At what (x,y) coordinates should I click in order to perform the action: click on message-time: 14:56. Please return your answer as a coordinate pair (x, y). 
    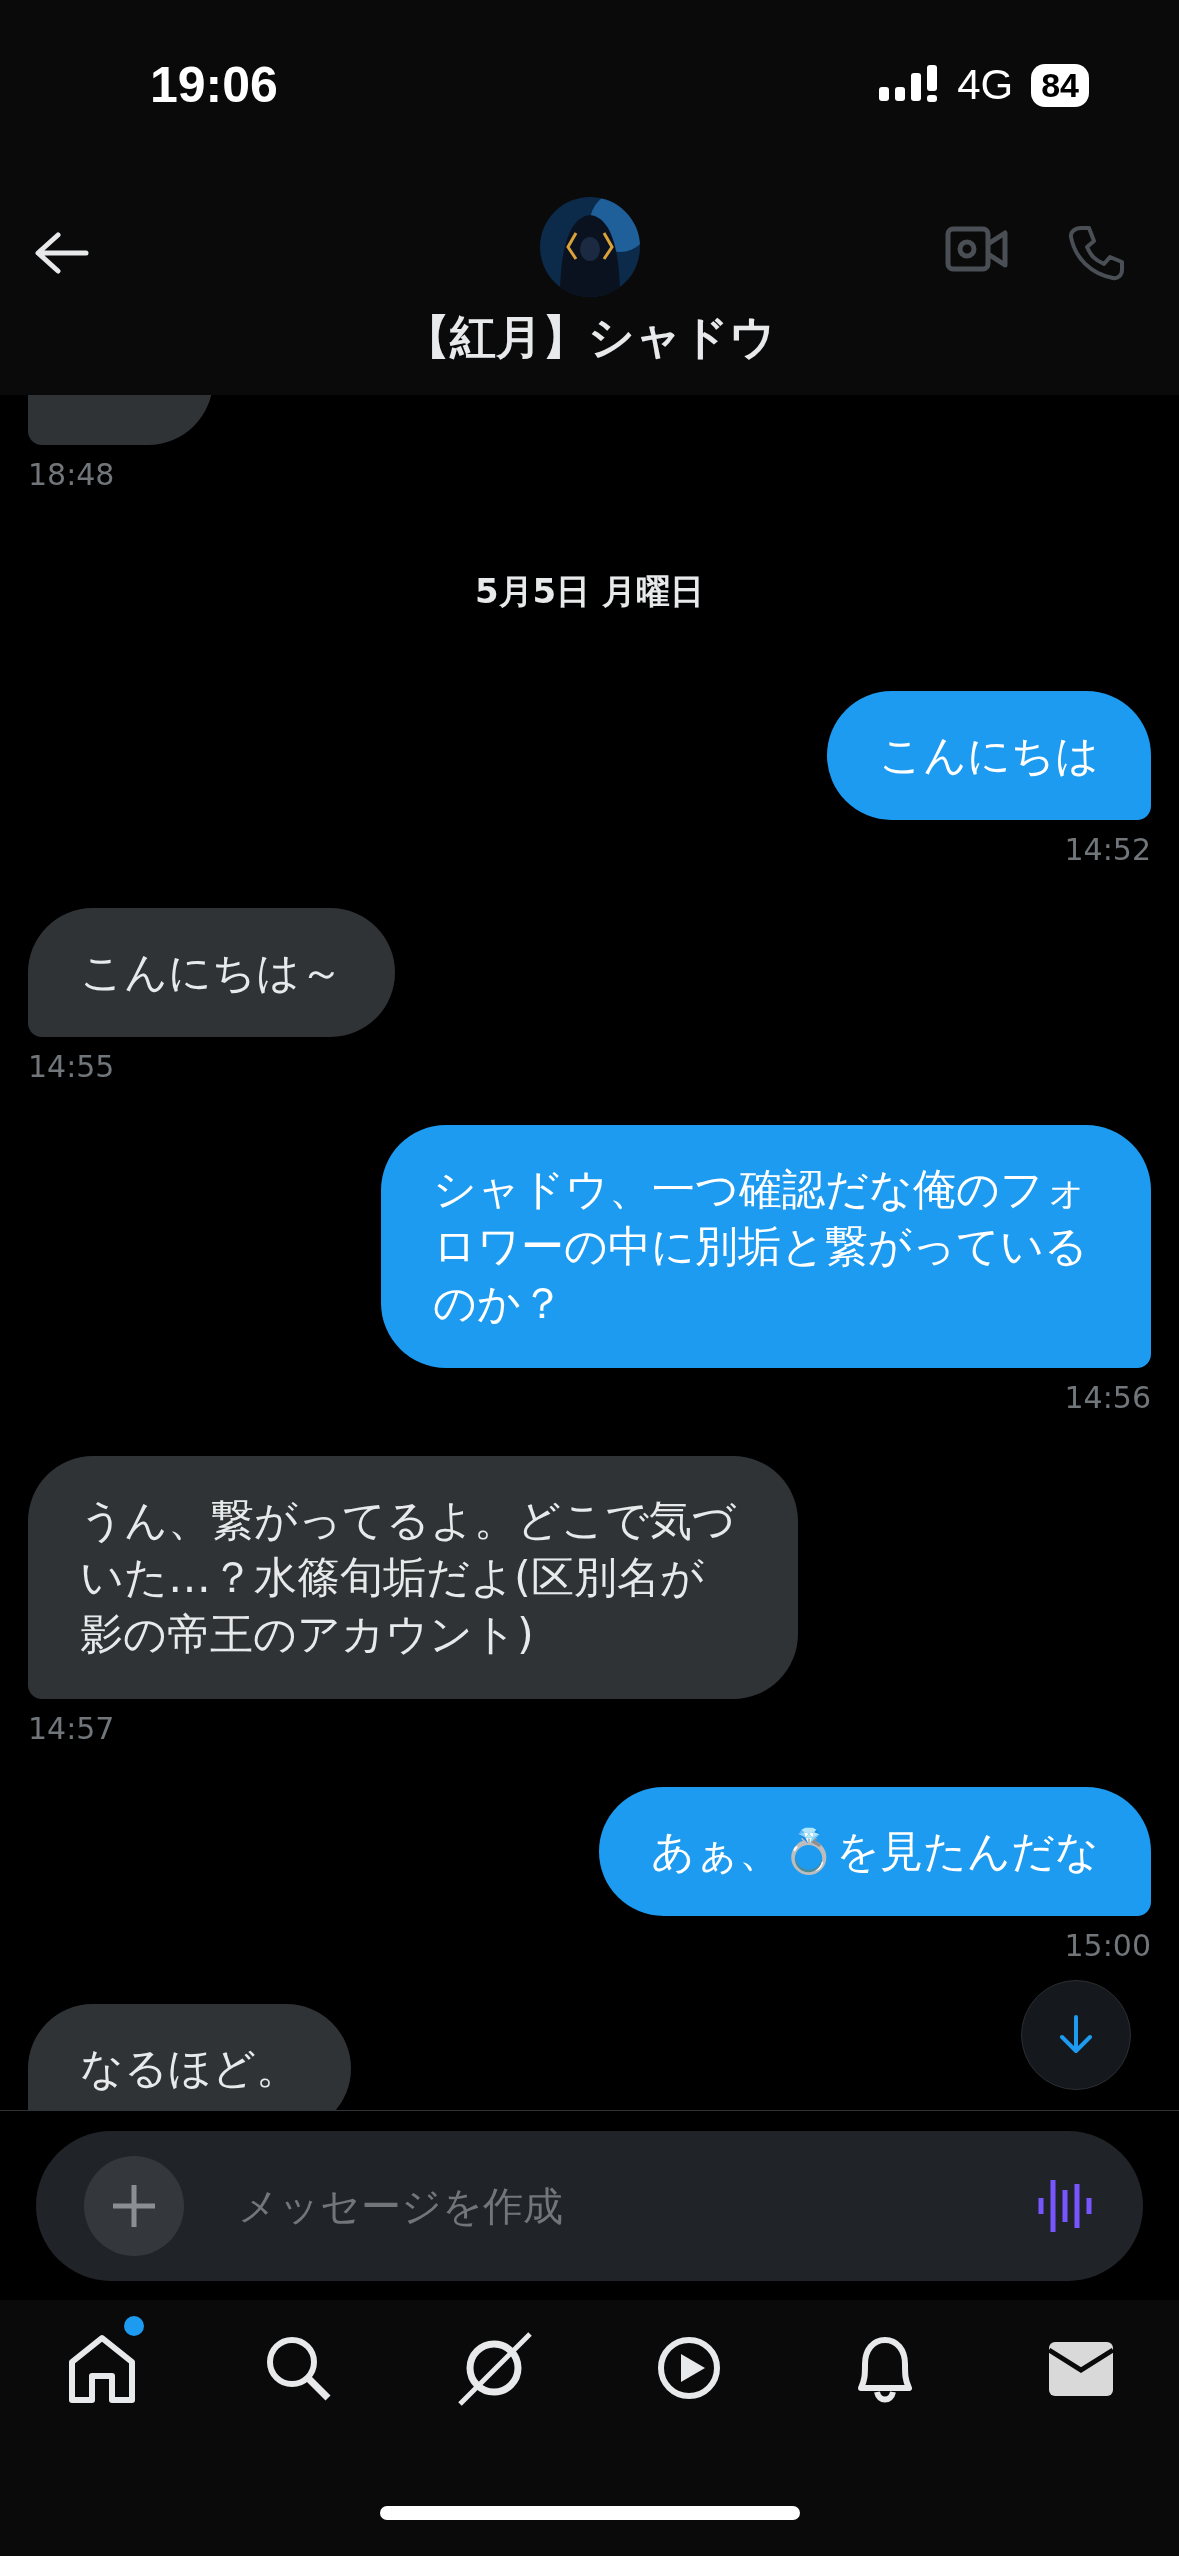
    Looking at the image, I should click on (1107, 1398).